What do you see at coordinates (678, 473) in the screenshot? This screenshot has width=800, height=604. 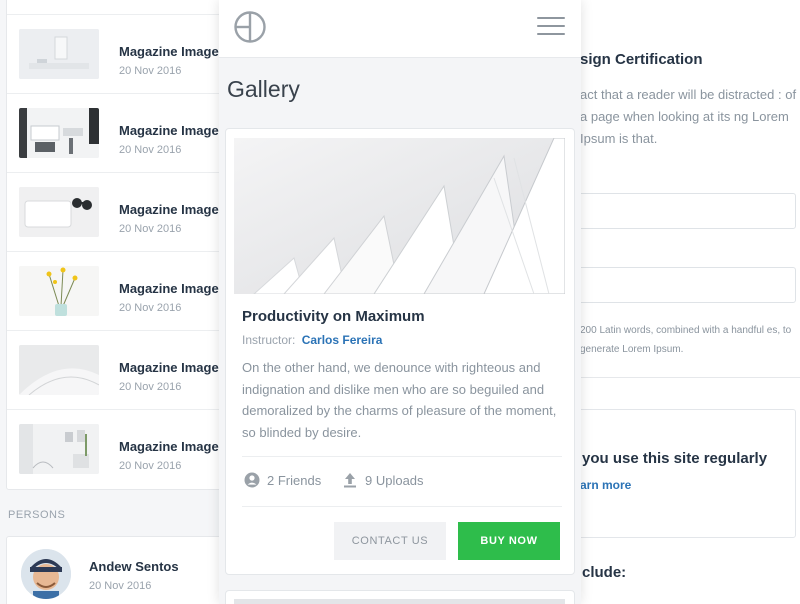 I see `info-box` at bounding box center [678, 473].